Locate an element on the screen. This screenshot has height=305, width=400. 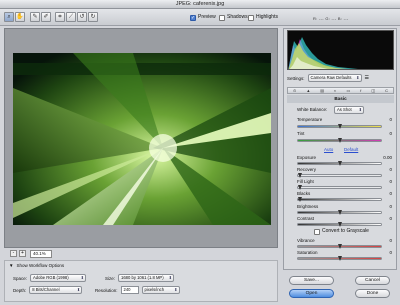
zoom-tool-icon: ⌕ is located at coordinates (9, 17).